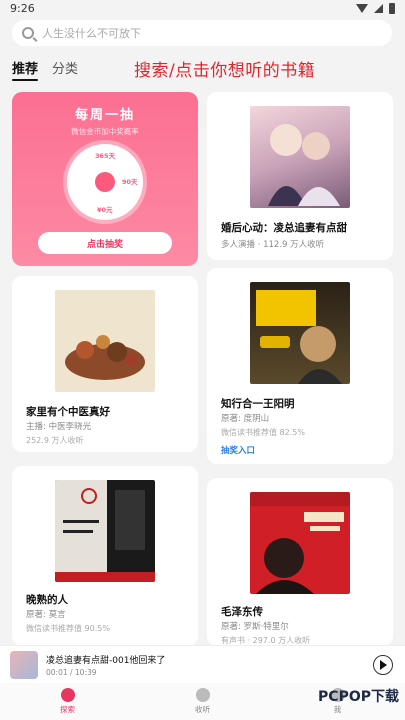  Describe the element at coordinates (258, 404) in the screenshot. I see `book-title: 知行合一王阳明` at that location.